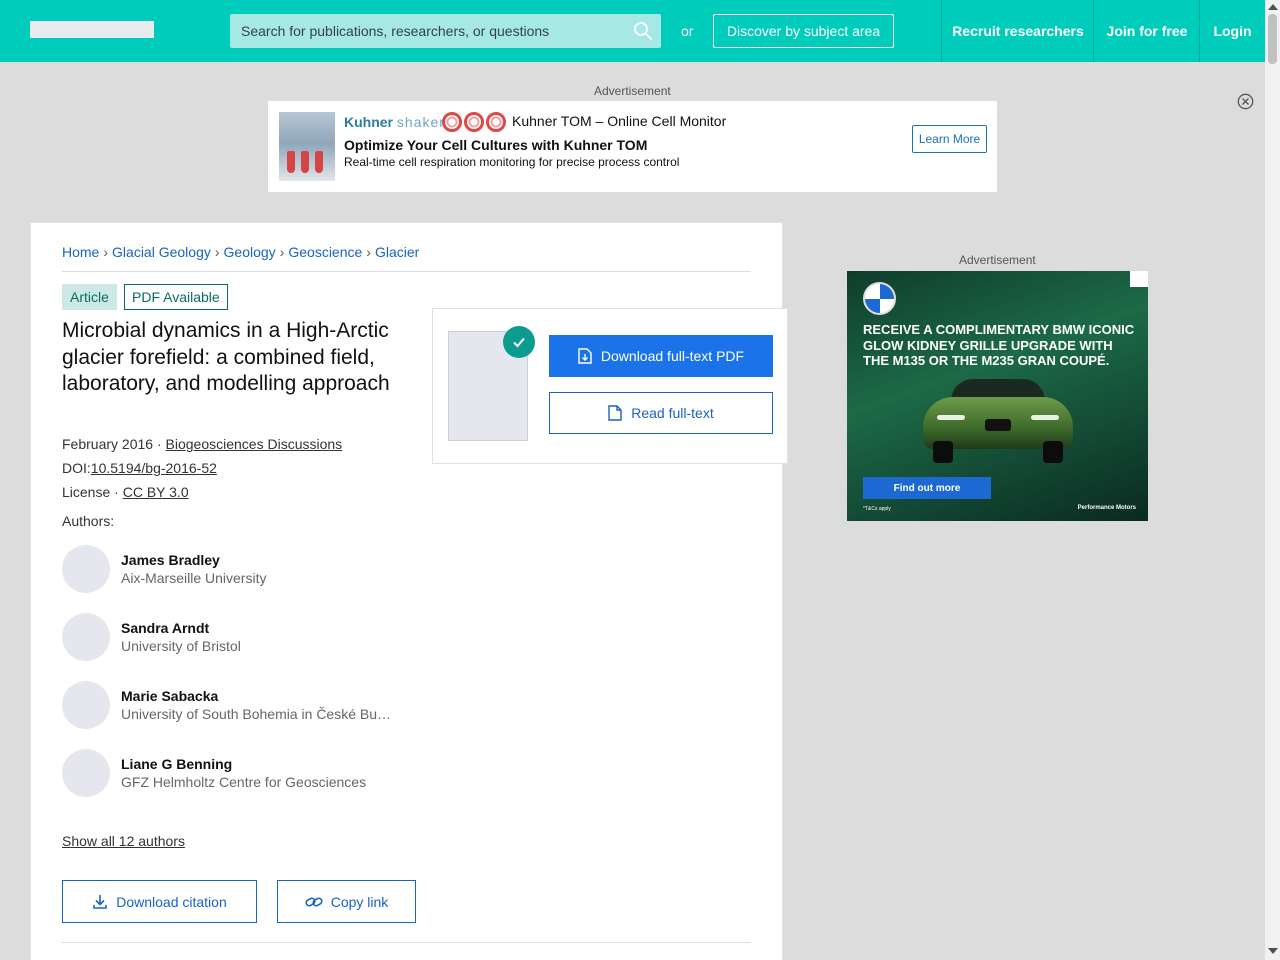 This screenshot has width=1280, height=960. Describe the element at coordinates (877, 509) in the screenshot. I see `terms-text: *T&Cs apply` at that location.